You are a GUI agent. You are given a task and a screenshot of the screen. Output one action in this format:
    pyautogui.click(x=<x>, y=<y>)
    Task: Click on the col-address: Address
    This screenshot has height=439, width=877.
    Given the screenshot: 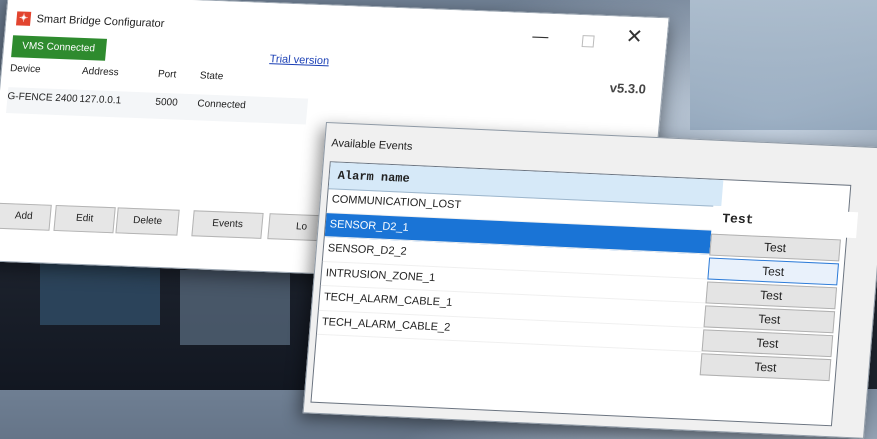 What is the action you would take?
    pyautogui.click(x=100, y=72)
    